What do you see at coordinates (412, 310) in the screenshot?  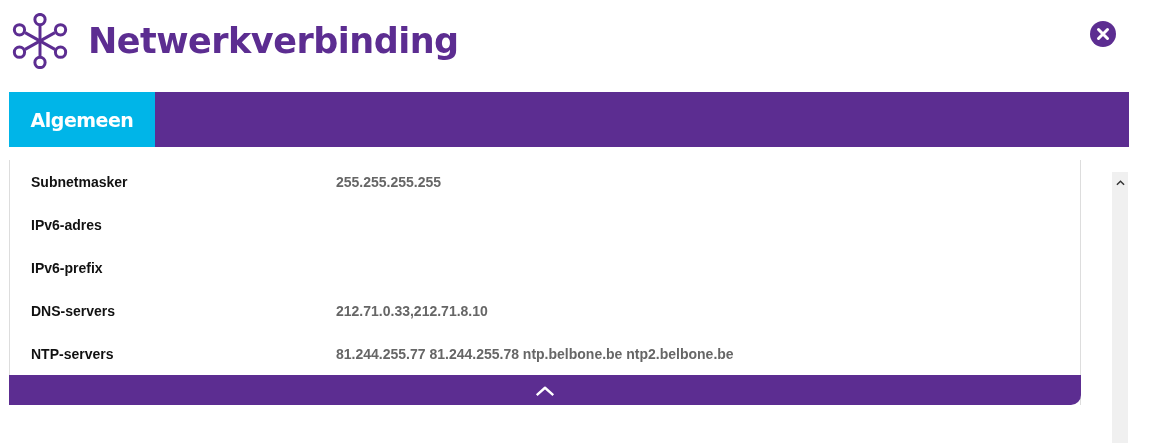 I see `field-value: 212.71.0.33,212.71.8.10` at bounding box center [412, 310].